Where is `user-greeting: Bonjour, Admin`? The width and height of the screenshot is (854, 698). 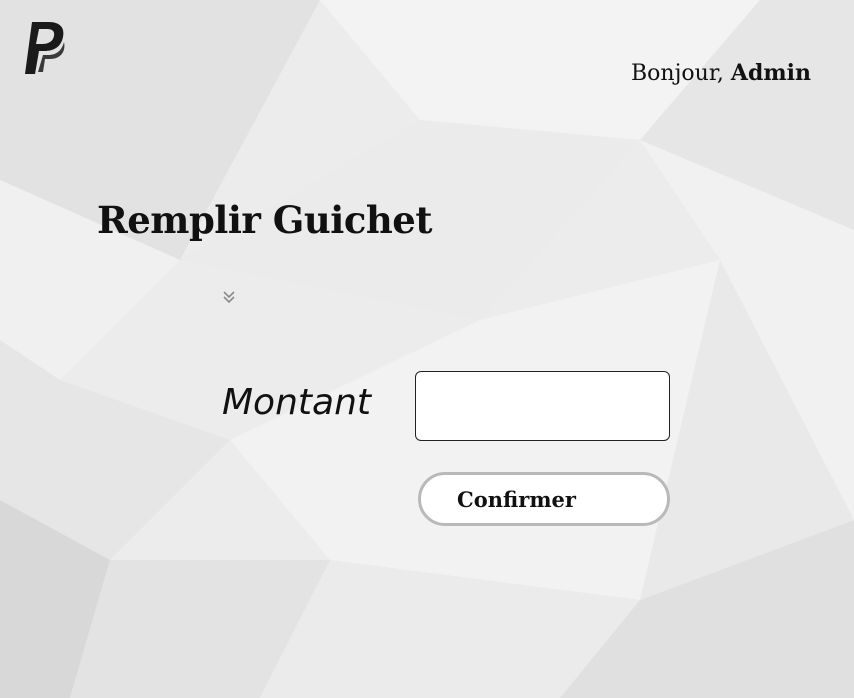 user-greeting: Bonjour, Admin is located at coordinates (721, 73).